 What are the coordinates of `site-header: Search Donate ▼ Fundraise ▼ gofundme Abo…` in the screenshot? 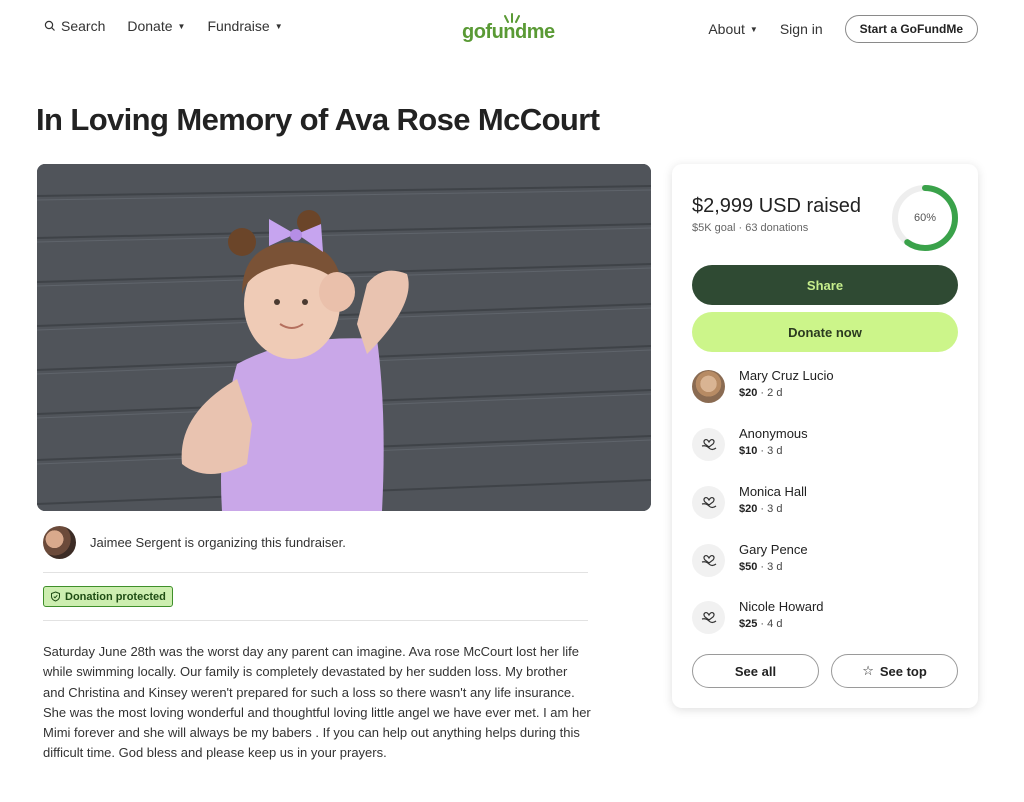 It's located at (512, 29).